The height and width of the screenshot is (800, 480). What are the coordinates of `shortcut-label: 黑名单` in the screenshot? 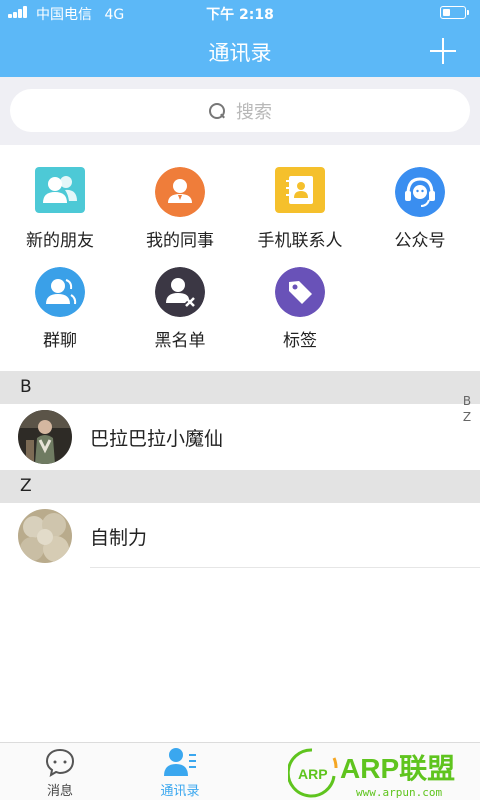 It's located at (180, 341).